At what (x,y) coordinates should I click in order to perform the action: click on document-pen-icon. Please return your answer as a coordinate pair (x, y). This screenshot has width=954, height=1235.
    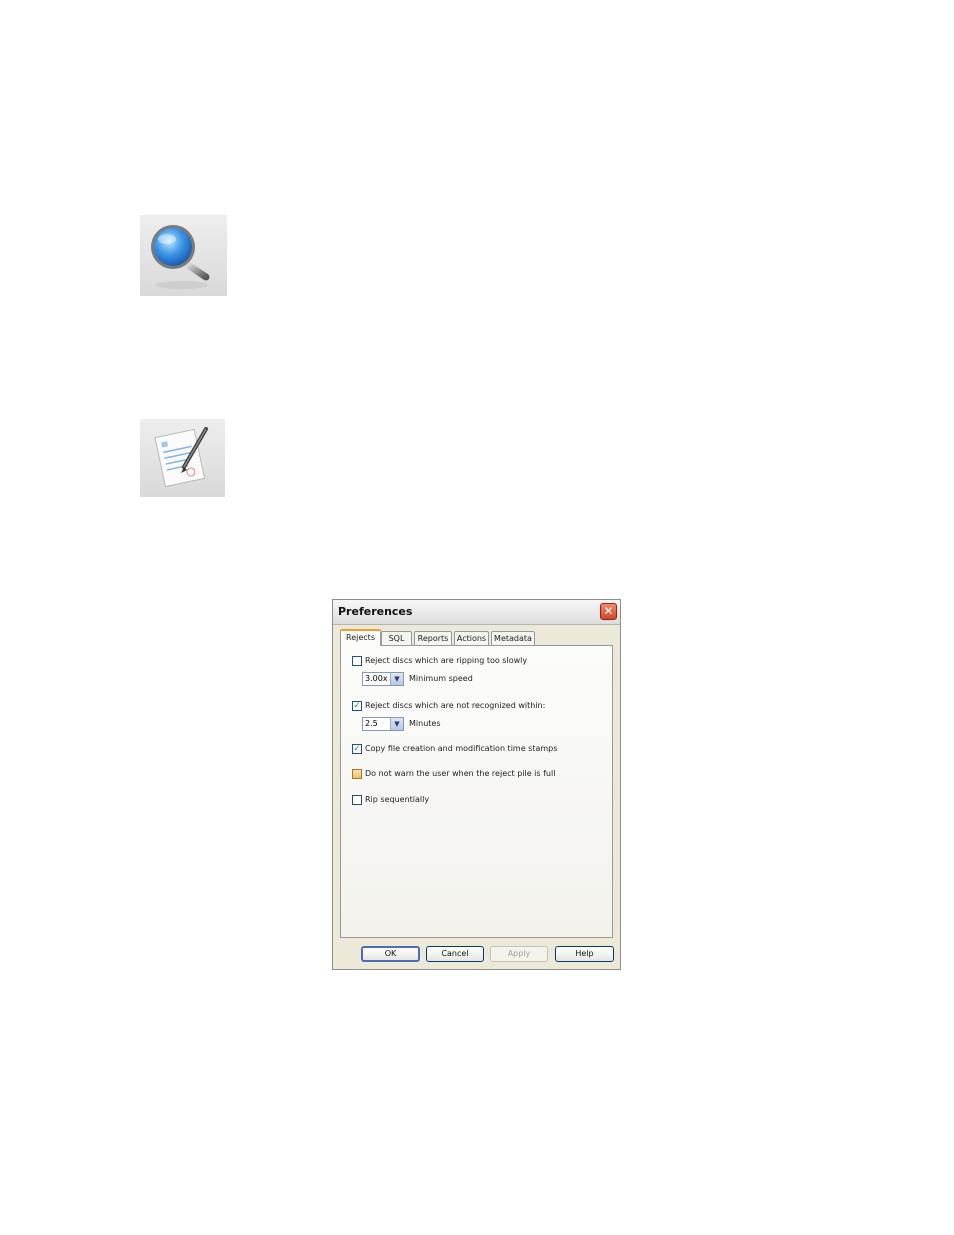
    Looking at the image, I should click on (181, 457).